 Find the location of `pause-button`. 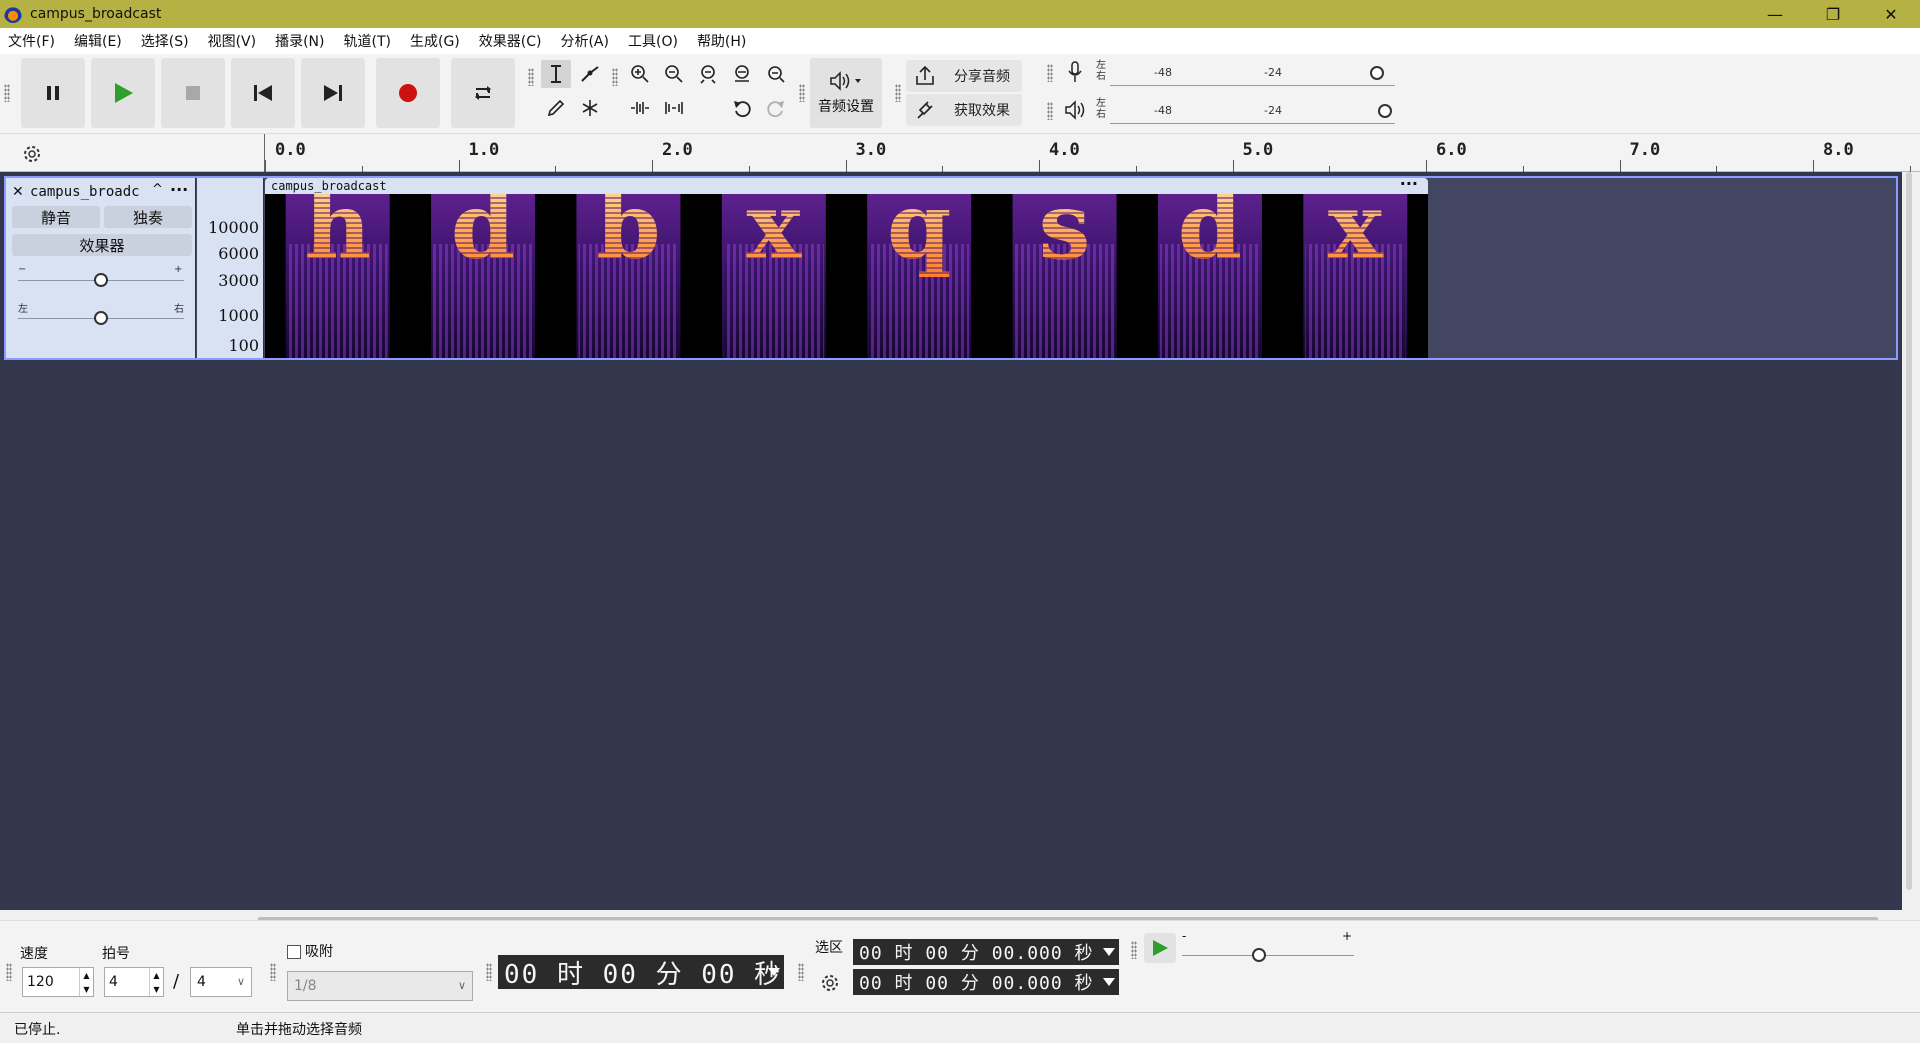

pause-button is located at coordinates (53, 93).